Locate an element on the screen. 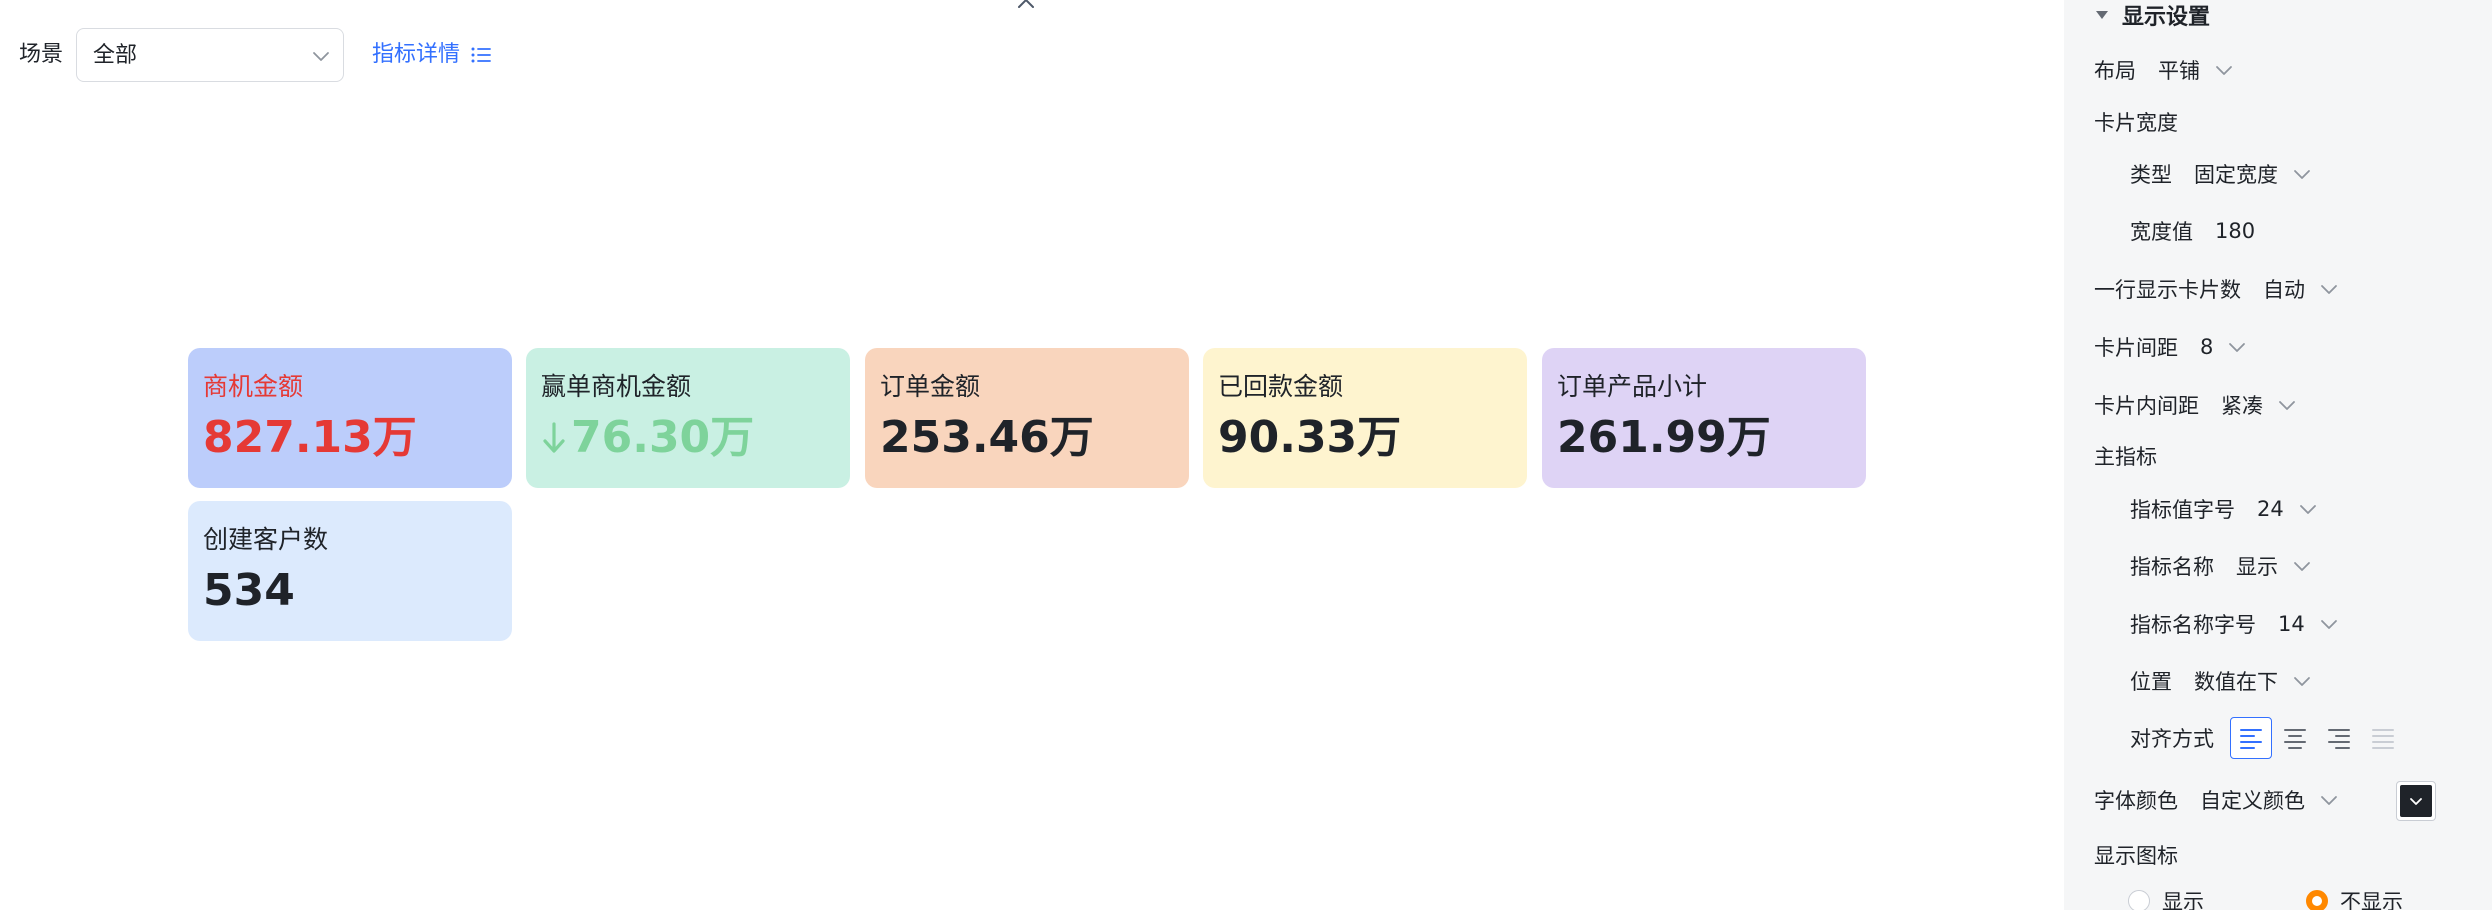 Image resolution: width=2492 pixels, height=910 pixels. metric-name-select: 显示 is located at coordinates (2274, 566).